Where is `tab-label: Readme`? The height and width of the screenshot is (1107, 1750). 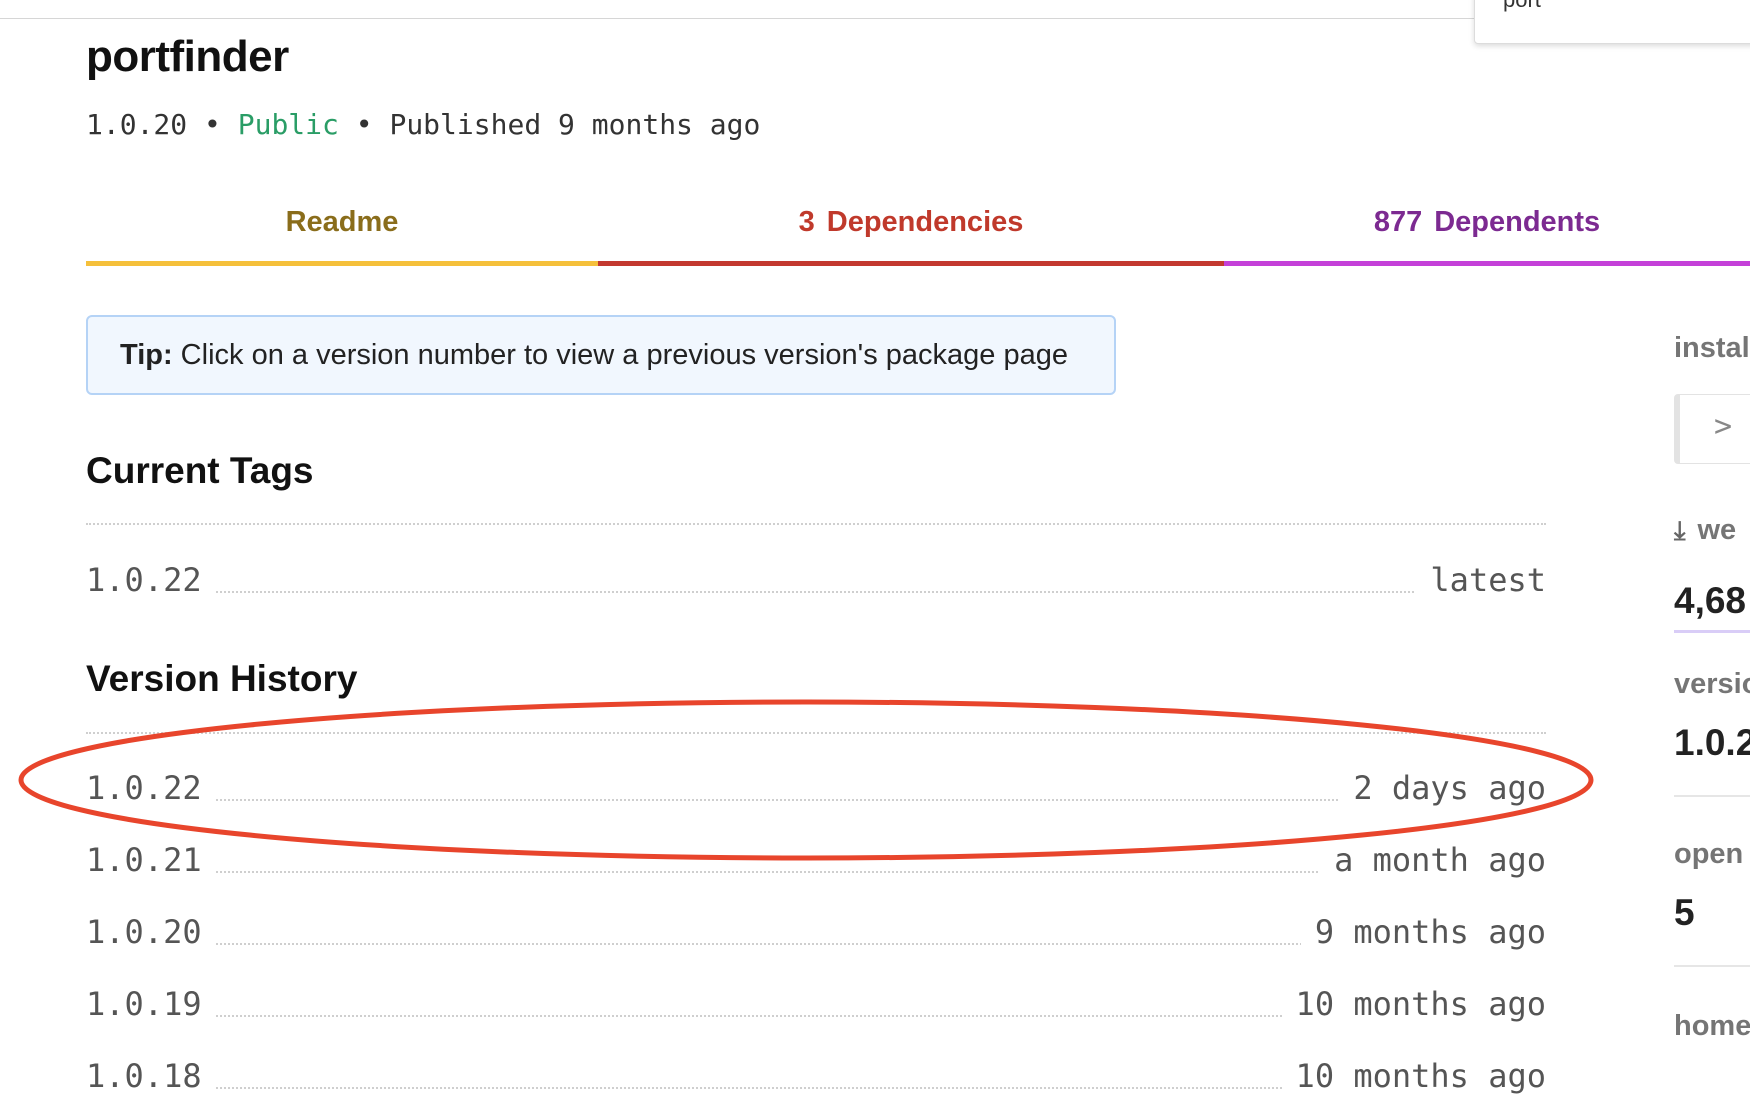 tab-label: Readme is located at coordinates (342, 222).